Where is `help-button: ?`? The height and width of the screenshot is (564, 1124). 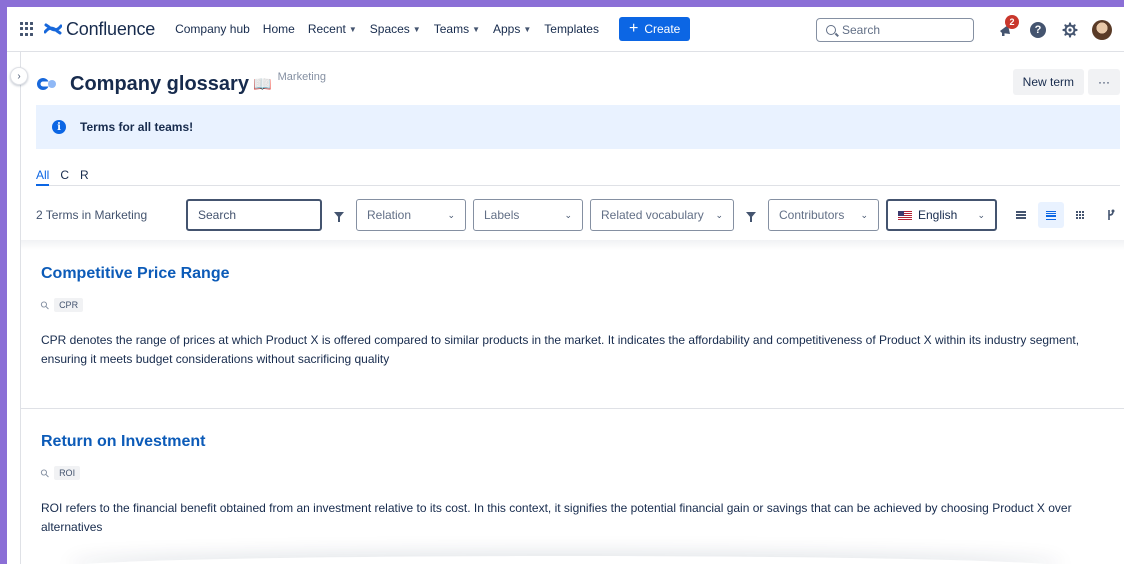
help-button: ? is located at coordinates (1038, 30).